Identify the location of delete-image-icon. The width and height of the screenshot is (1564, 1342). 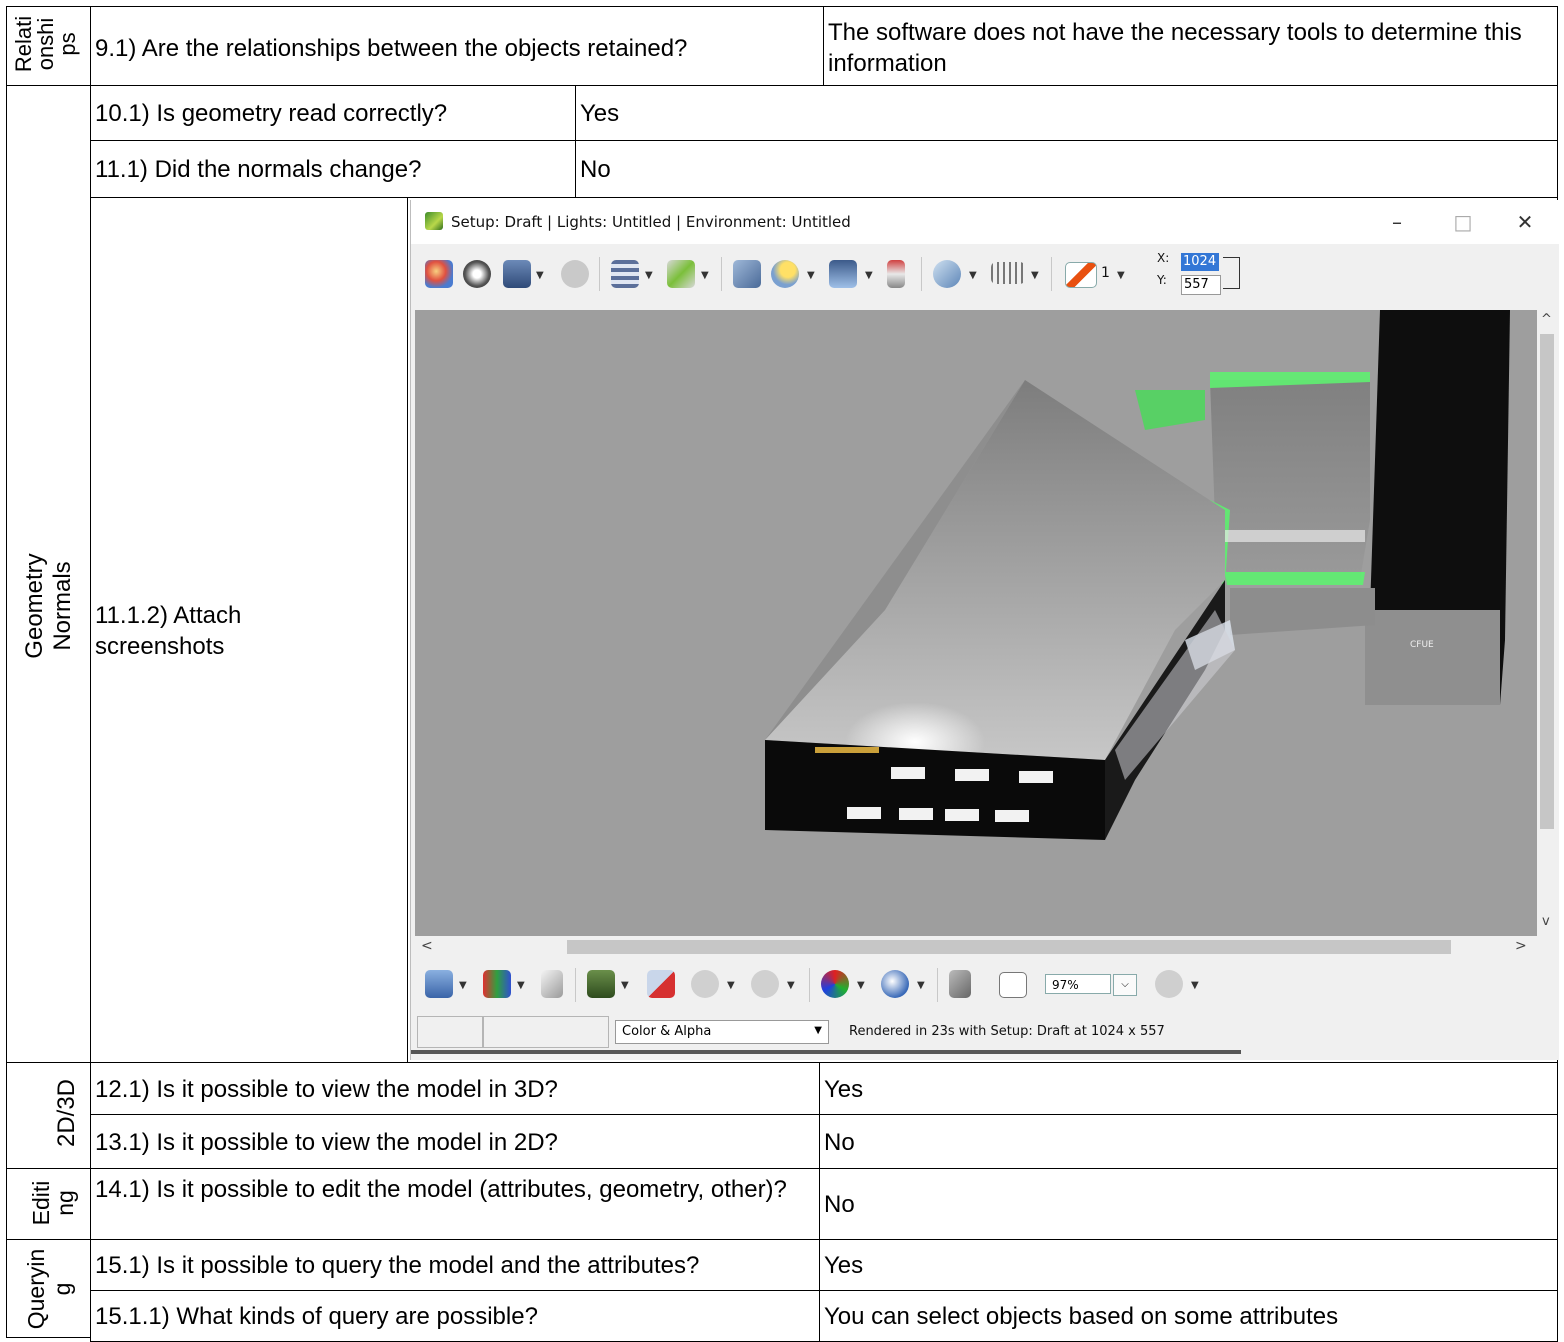
(661, 984).